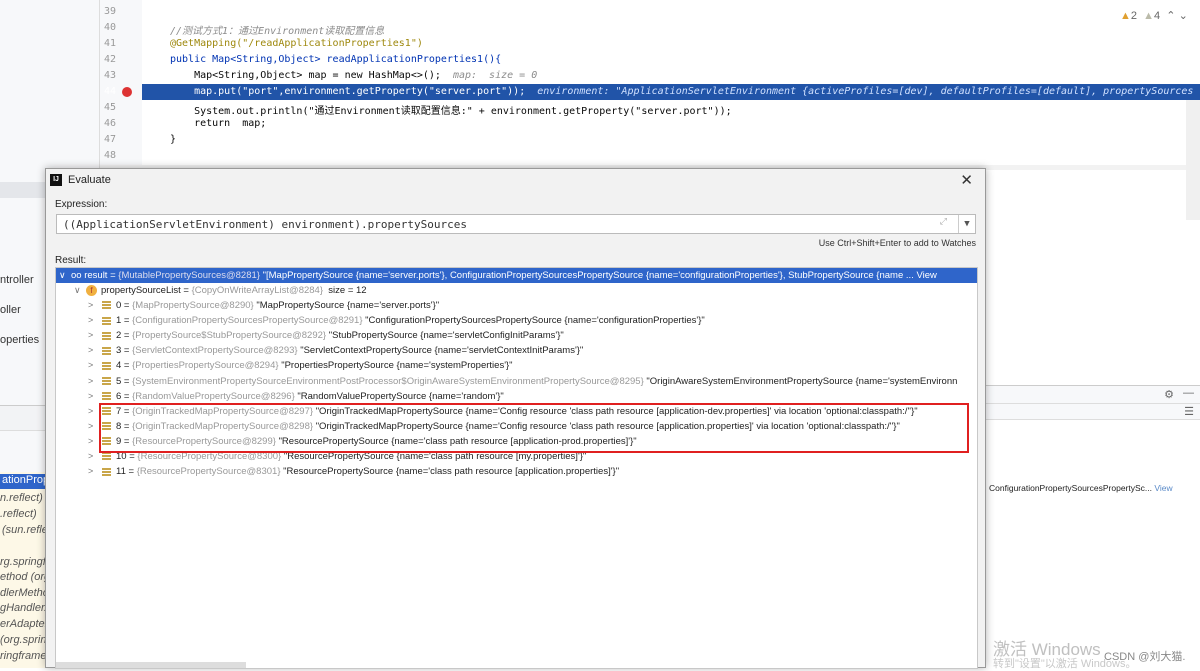  I want to click on frame-item: ringframe, so click(23, 656).